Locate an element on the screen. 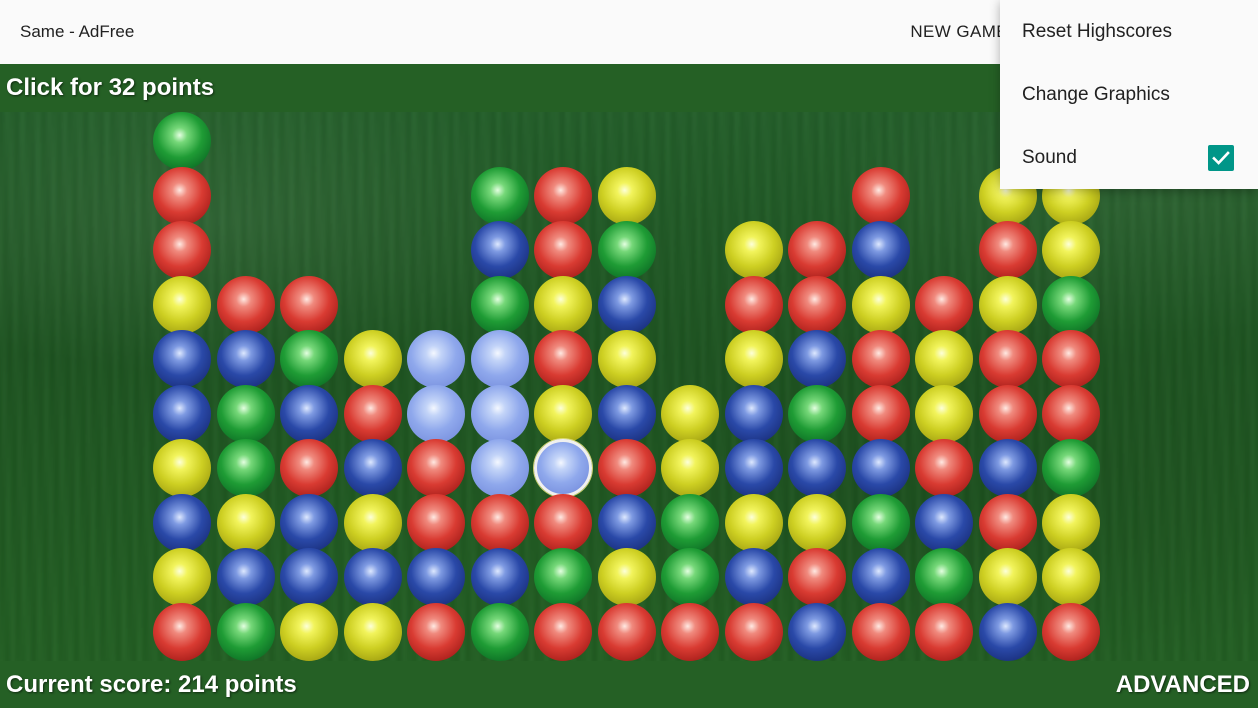  menu-item-sound: Sound is located at coordinates (1129, 157).